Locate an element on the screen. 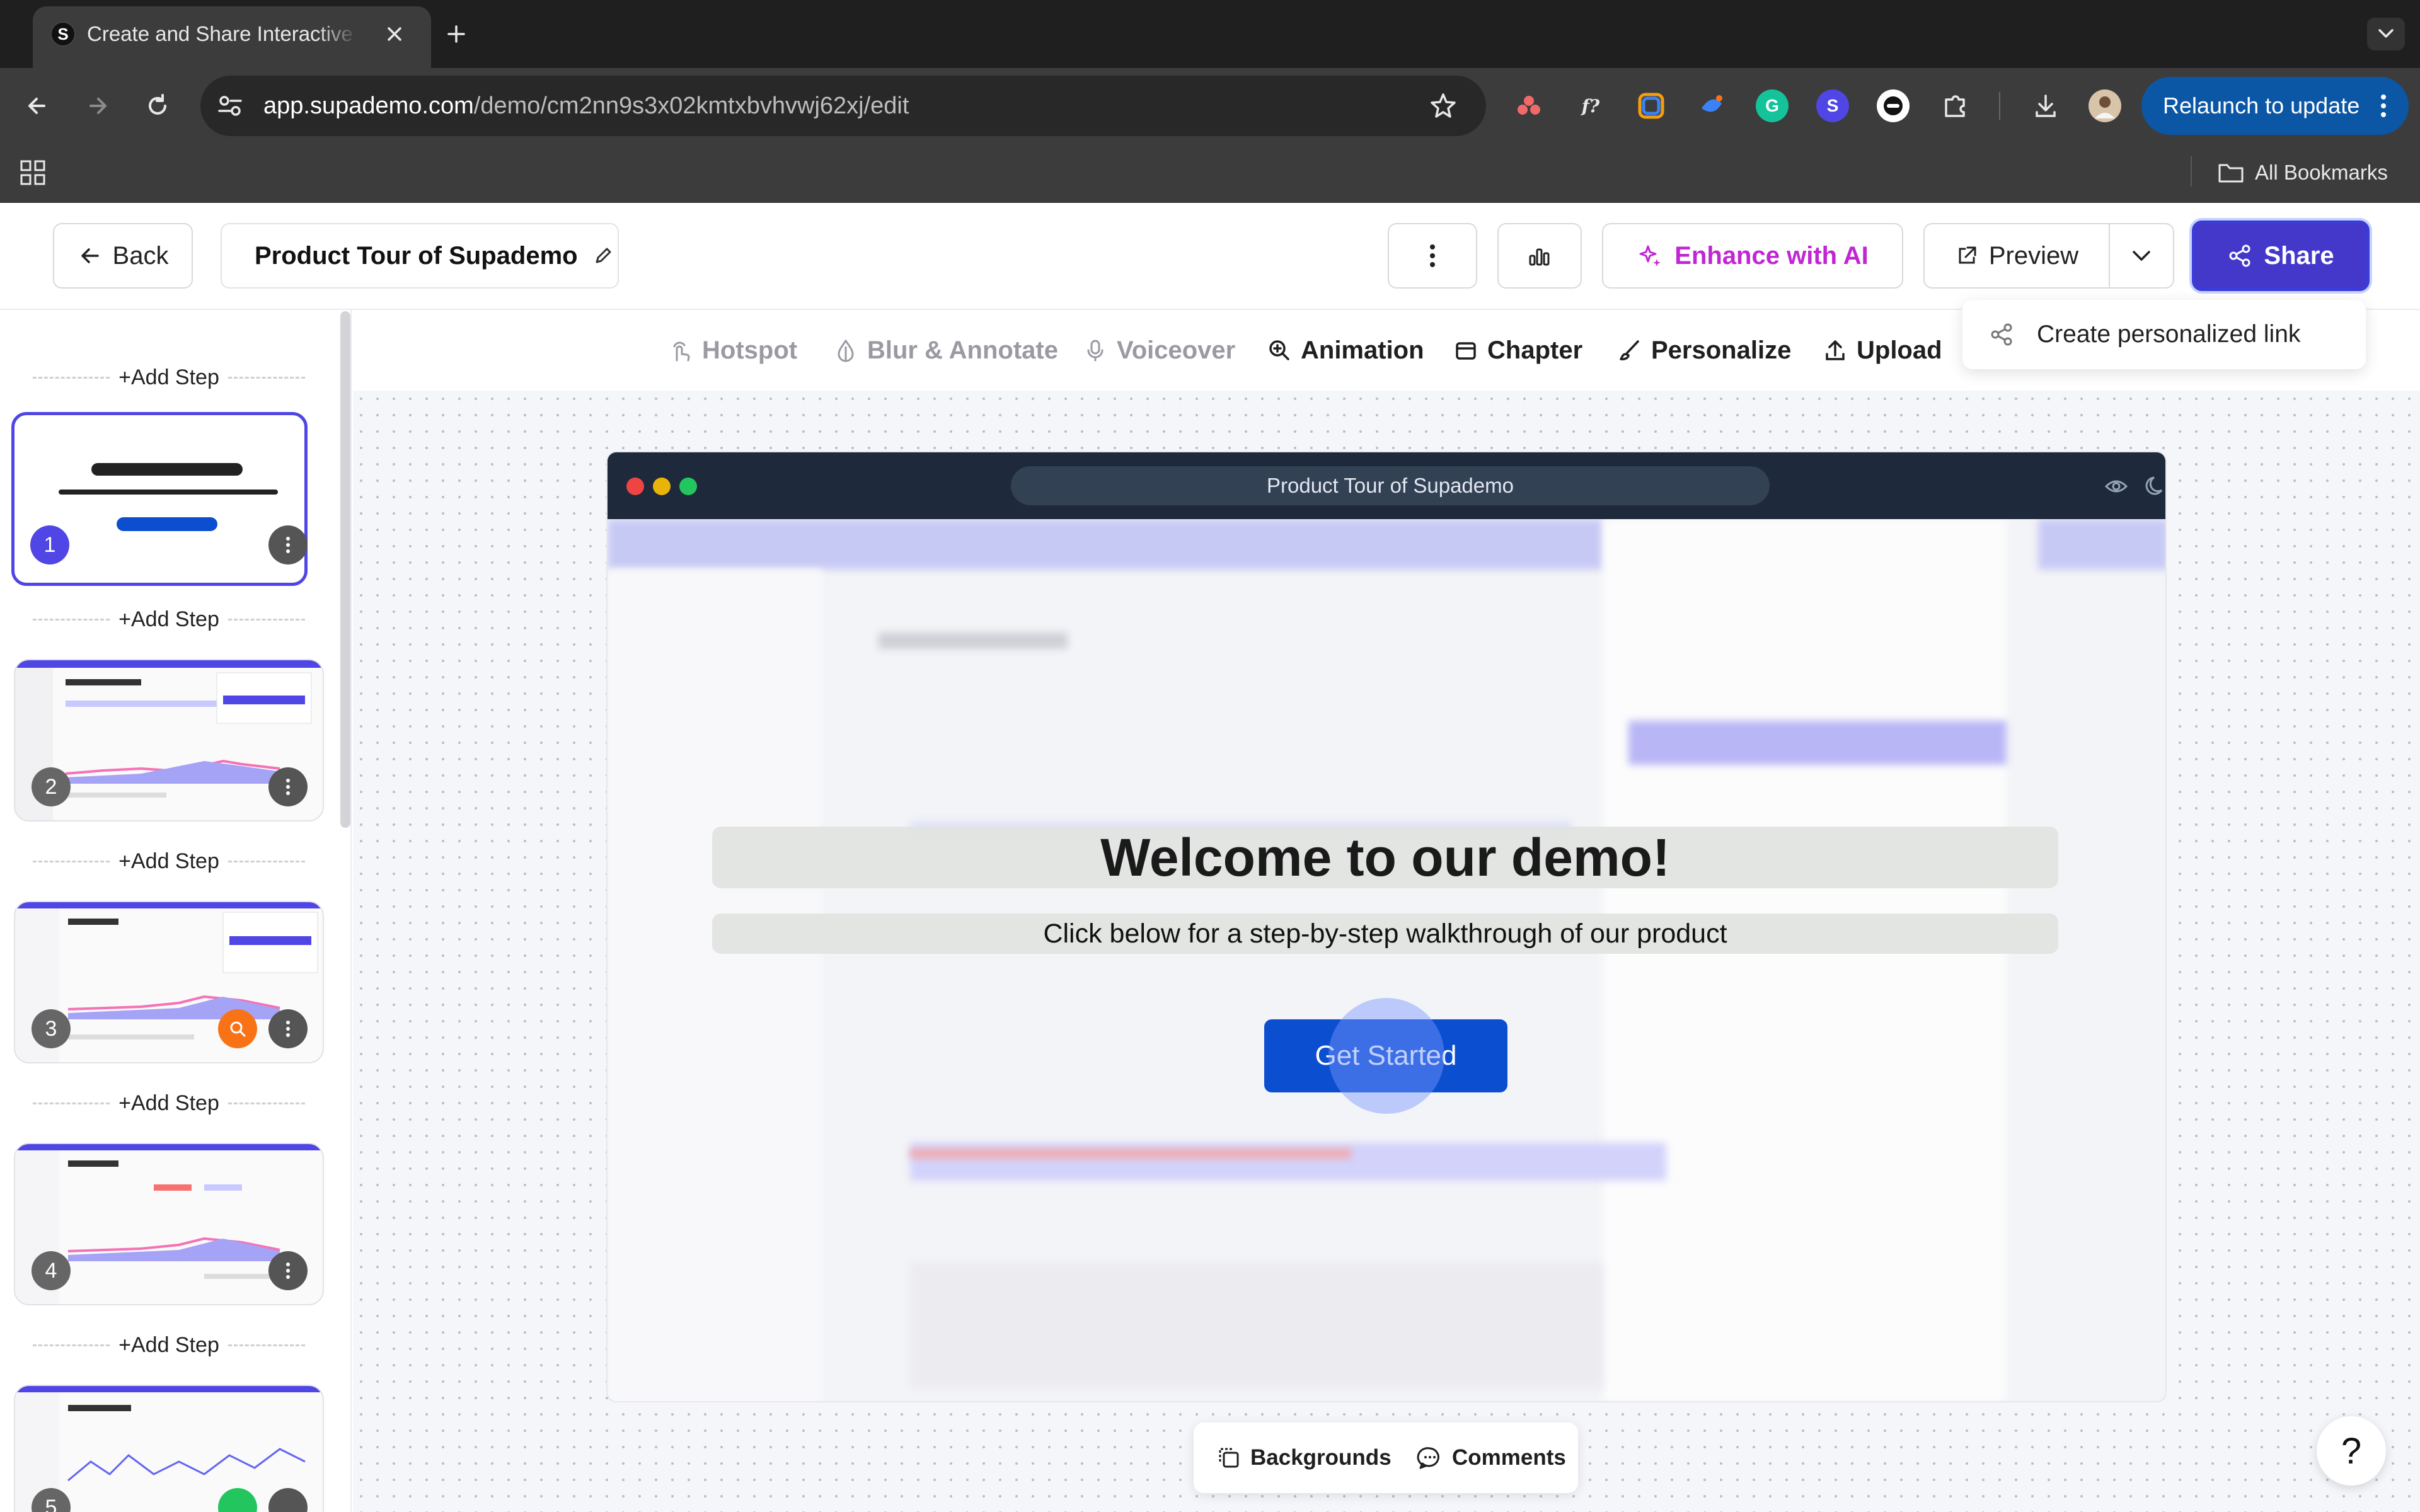 This screenshot has height=1512, width=2420. help-button: ? is located at coordinates (2351, 1451).